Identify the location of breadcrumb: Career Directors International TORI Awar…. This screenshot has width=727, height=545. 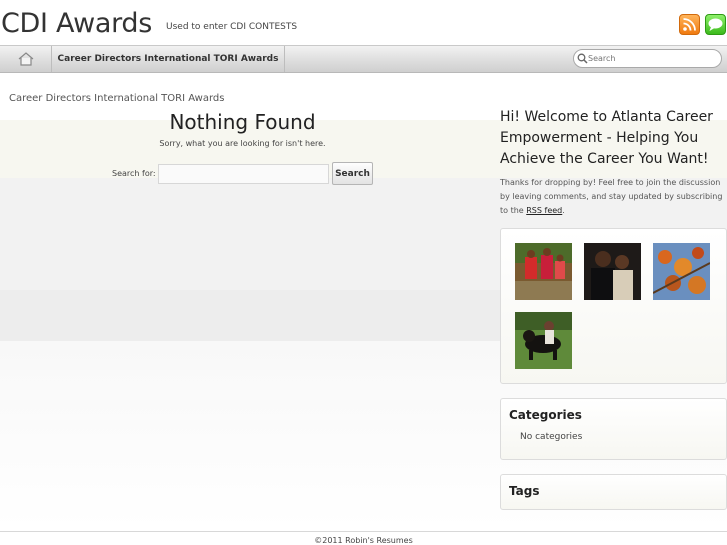
(117, 98).